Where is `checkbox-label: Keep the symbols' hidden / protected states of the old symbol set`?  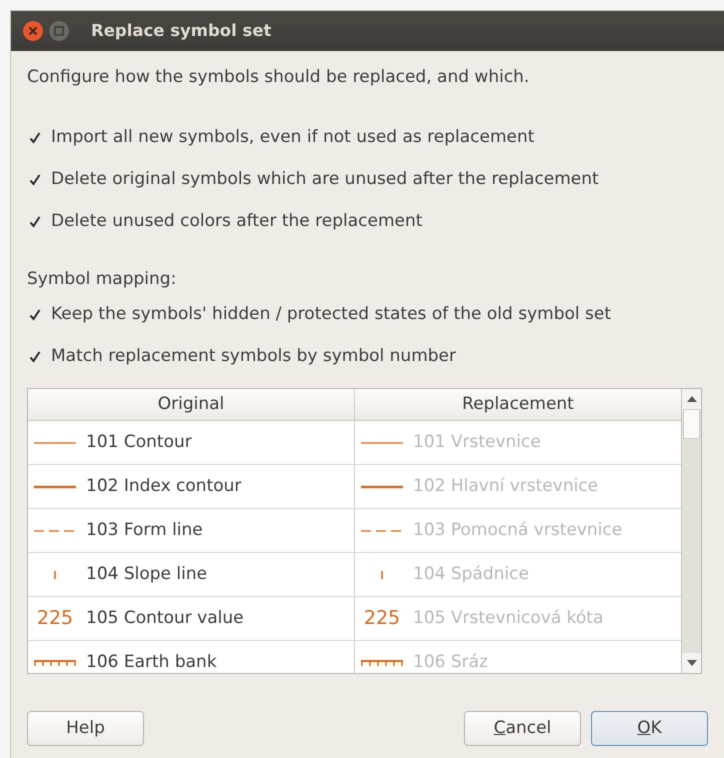
checkbox-label: Keep the symbols' hidden / protected states of the old symbol set is located at coordinates (331, 315).